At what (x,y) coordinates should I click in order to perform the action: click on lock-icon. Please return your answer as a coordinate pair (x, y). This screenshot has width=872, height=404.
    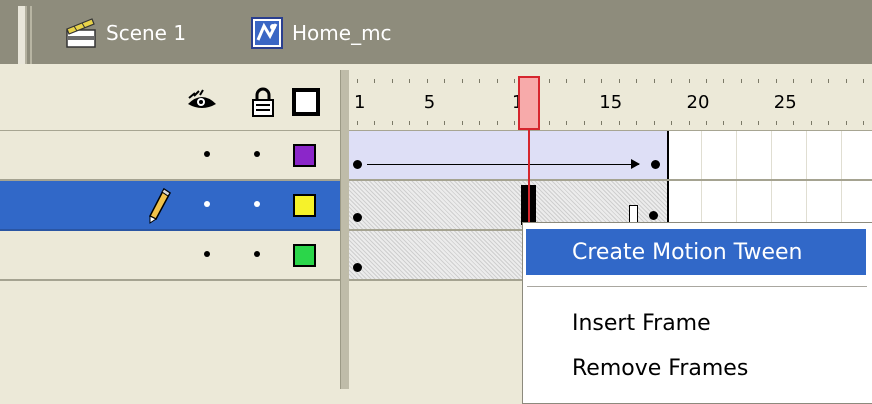
    Looking at the image, I should click on (263, 102).